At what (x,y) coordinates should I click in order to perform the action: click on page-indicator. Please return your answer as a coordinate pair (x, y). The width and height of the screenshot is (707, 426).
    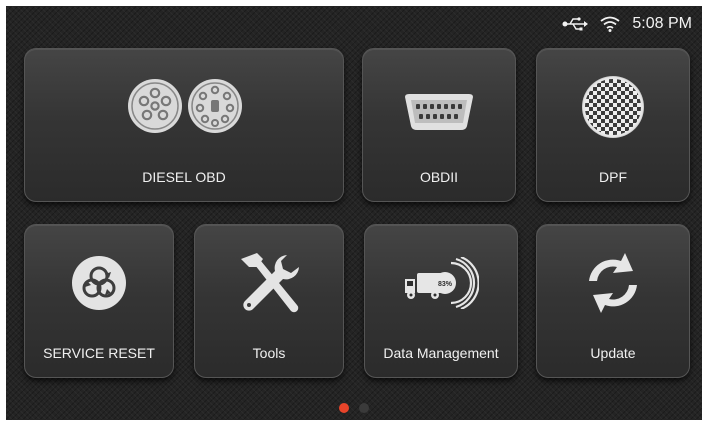
    Looking at the image, I should click on (354, 408).